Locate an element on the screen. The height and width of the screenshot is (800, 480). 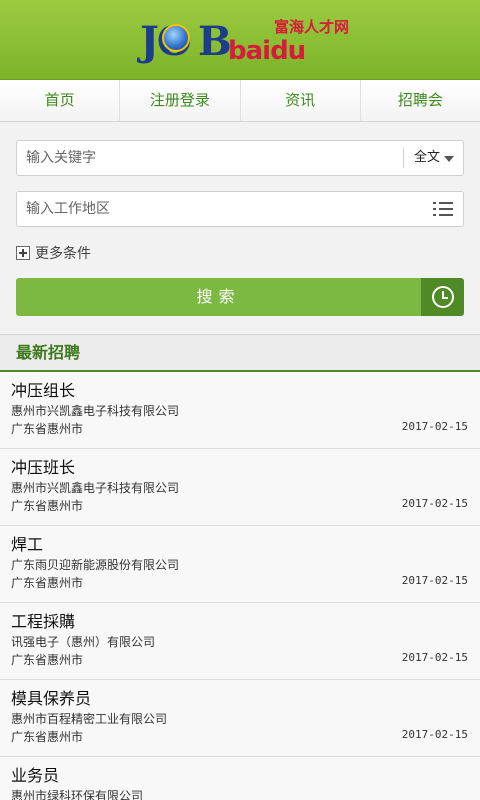
list-icon is located at coordinates (443, 209).